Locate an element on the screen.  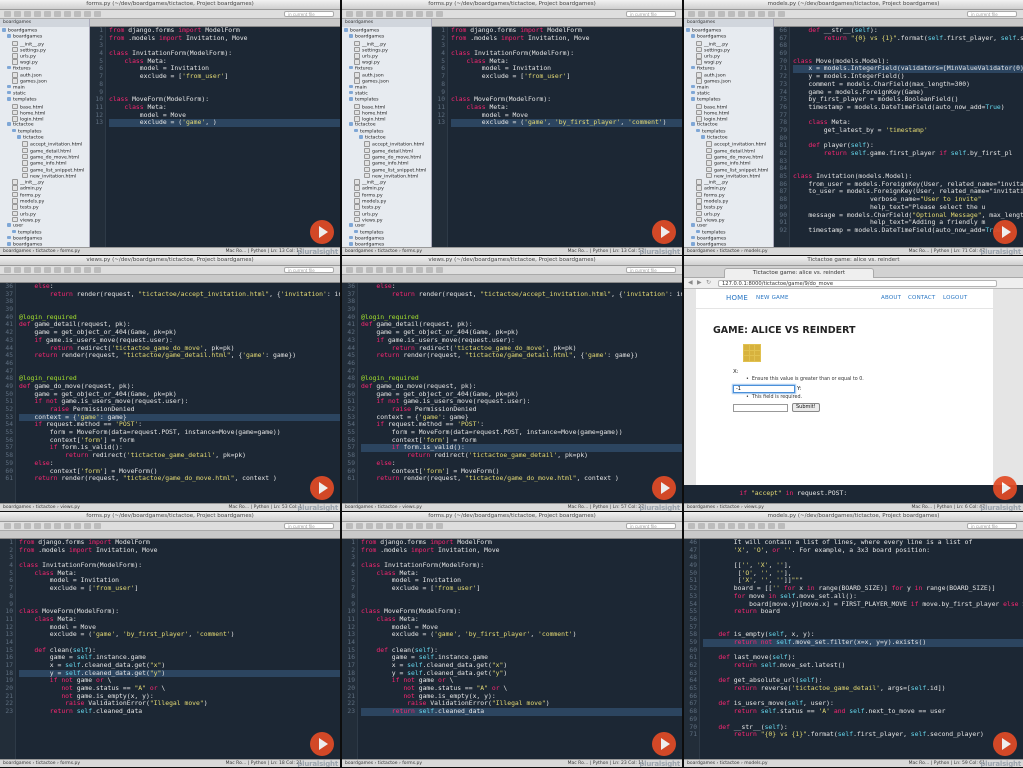
nav-link-new-game: NEW GAME is located at coordinates (772, 298).